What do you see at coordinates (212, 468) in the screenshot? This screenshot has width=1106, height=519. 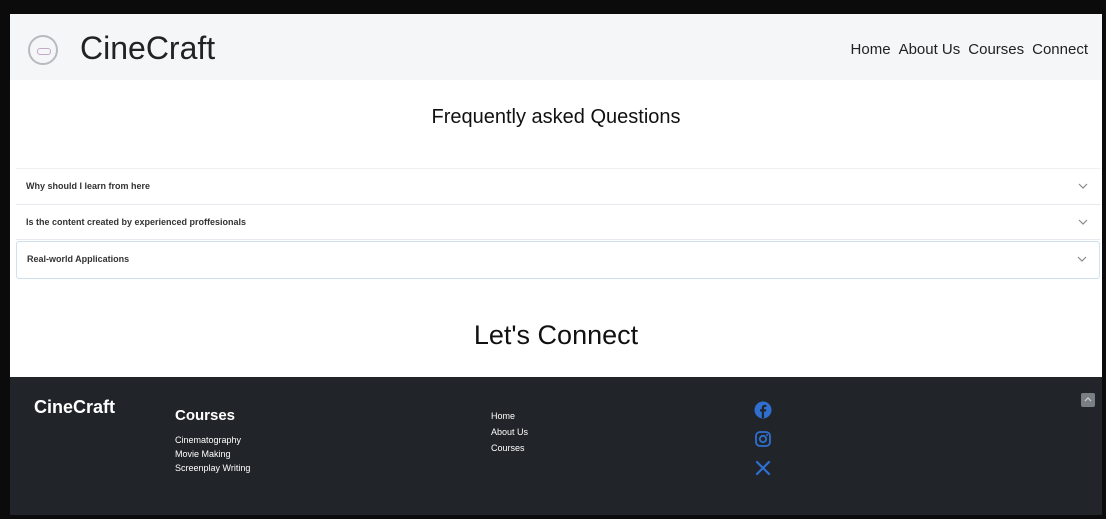 I see `footer-course-link: Screenplay Writing` at bounding box center [212, 468].